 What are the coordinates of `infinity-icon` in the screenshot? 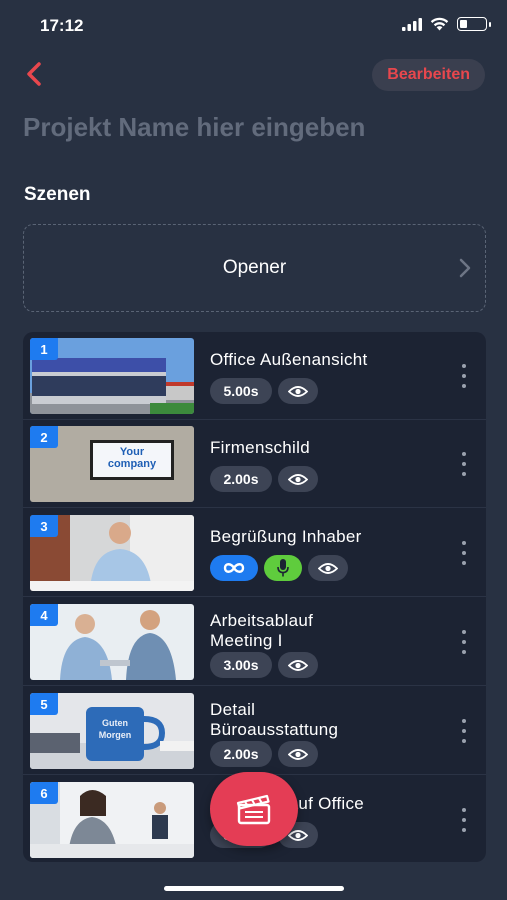 It's located at (234, 568).